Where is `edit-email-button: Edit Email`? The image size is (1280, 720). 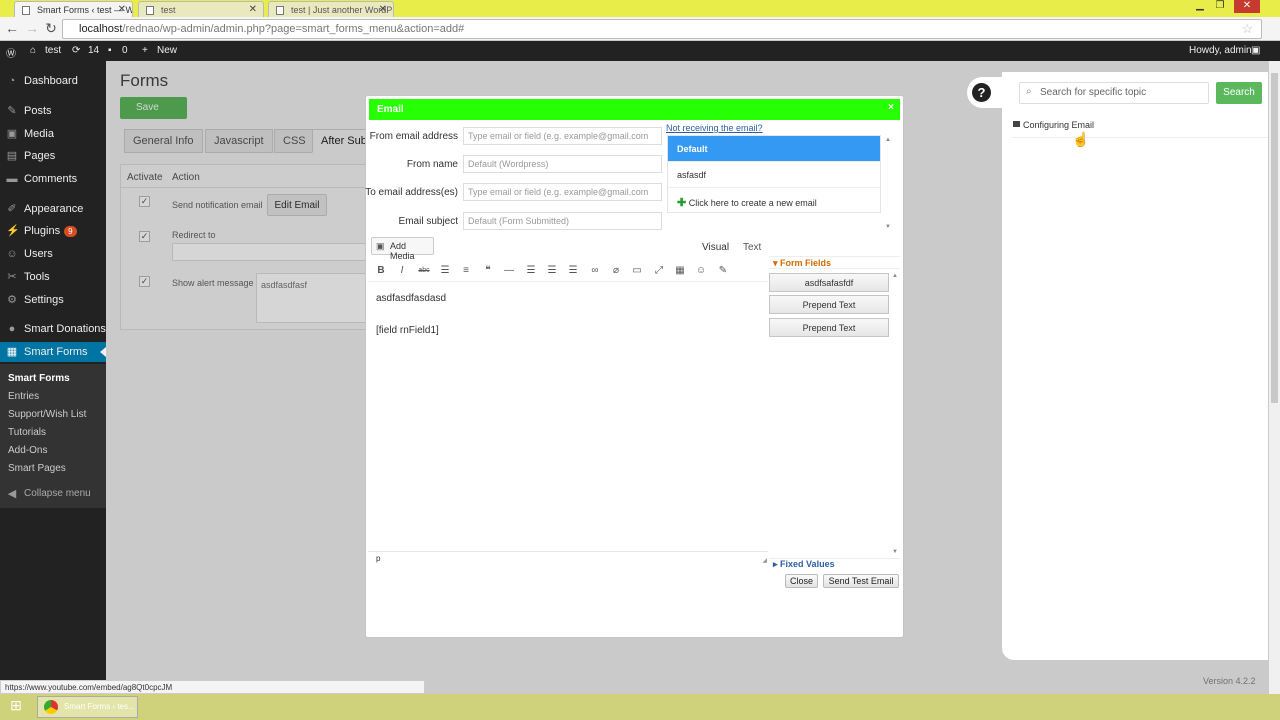 edit-email-button: Edit Email is located at coordinates (297, 205).